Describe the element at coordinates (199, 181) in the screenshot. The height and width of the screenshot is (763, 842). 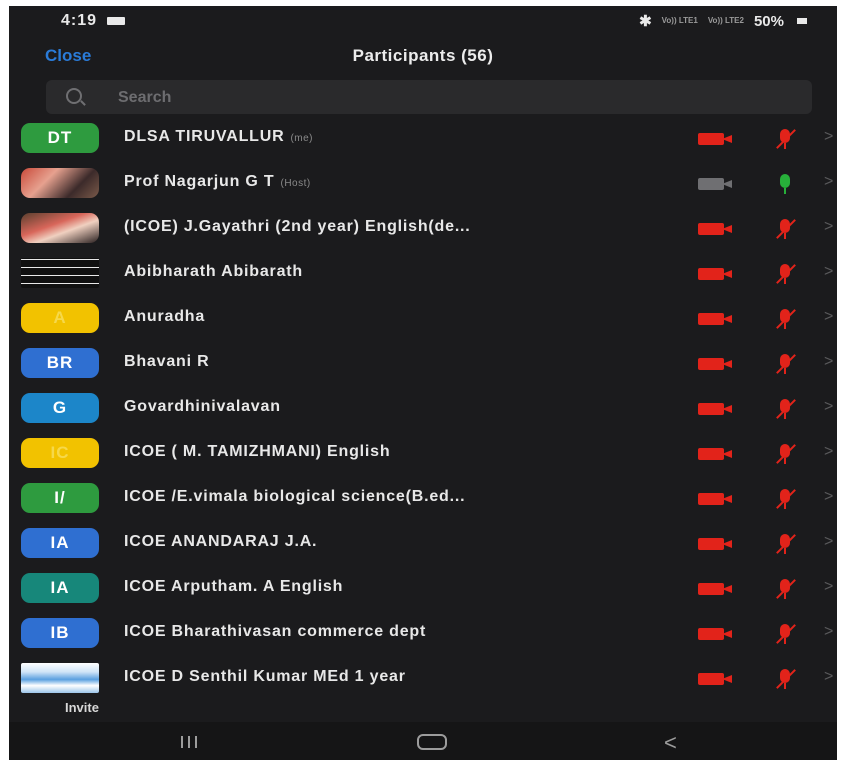
I see `participant-name-text: Prof Nagarjun G T` at that location.